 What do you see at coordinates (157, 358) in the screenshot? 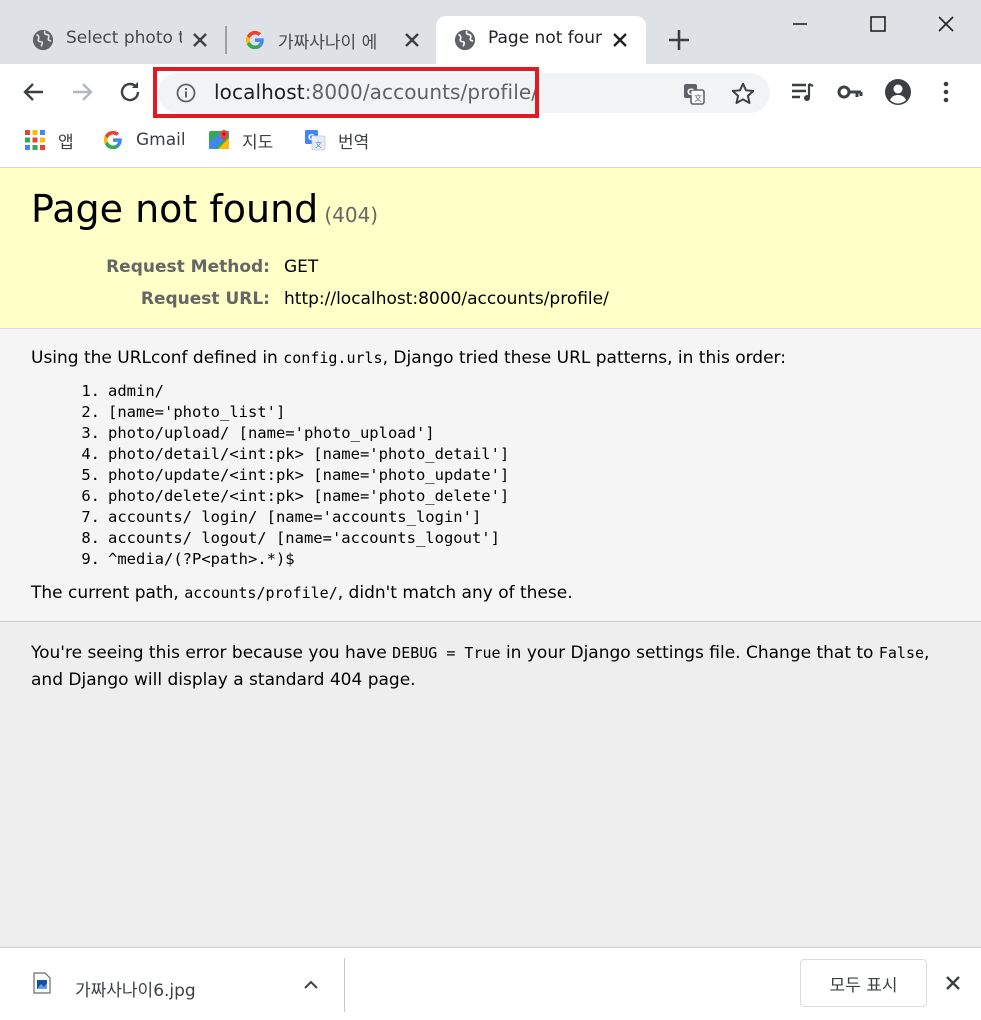
I see `intro-text: Using the URLconf defined in` at bounding box center [157, 358].